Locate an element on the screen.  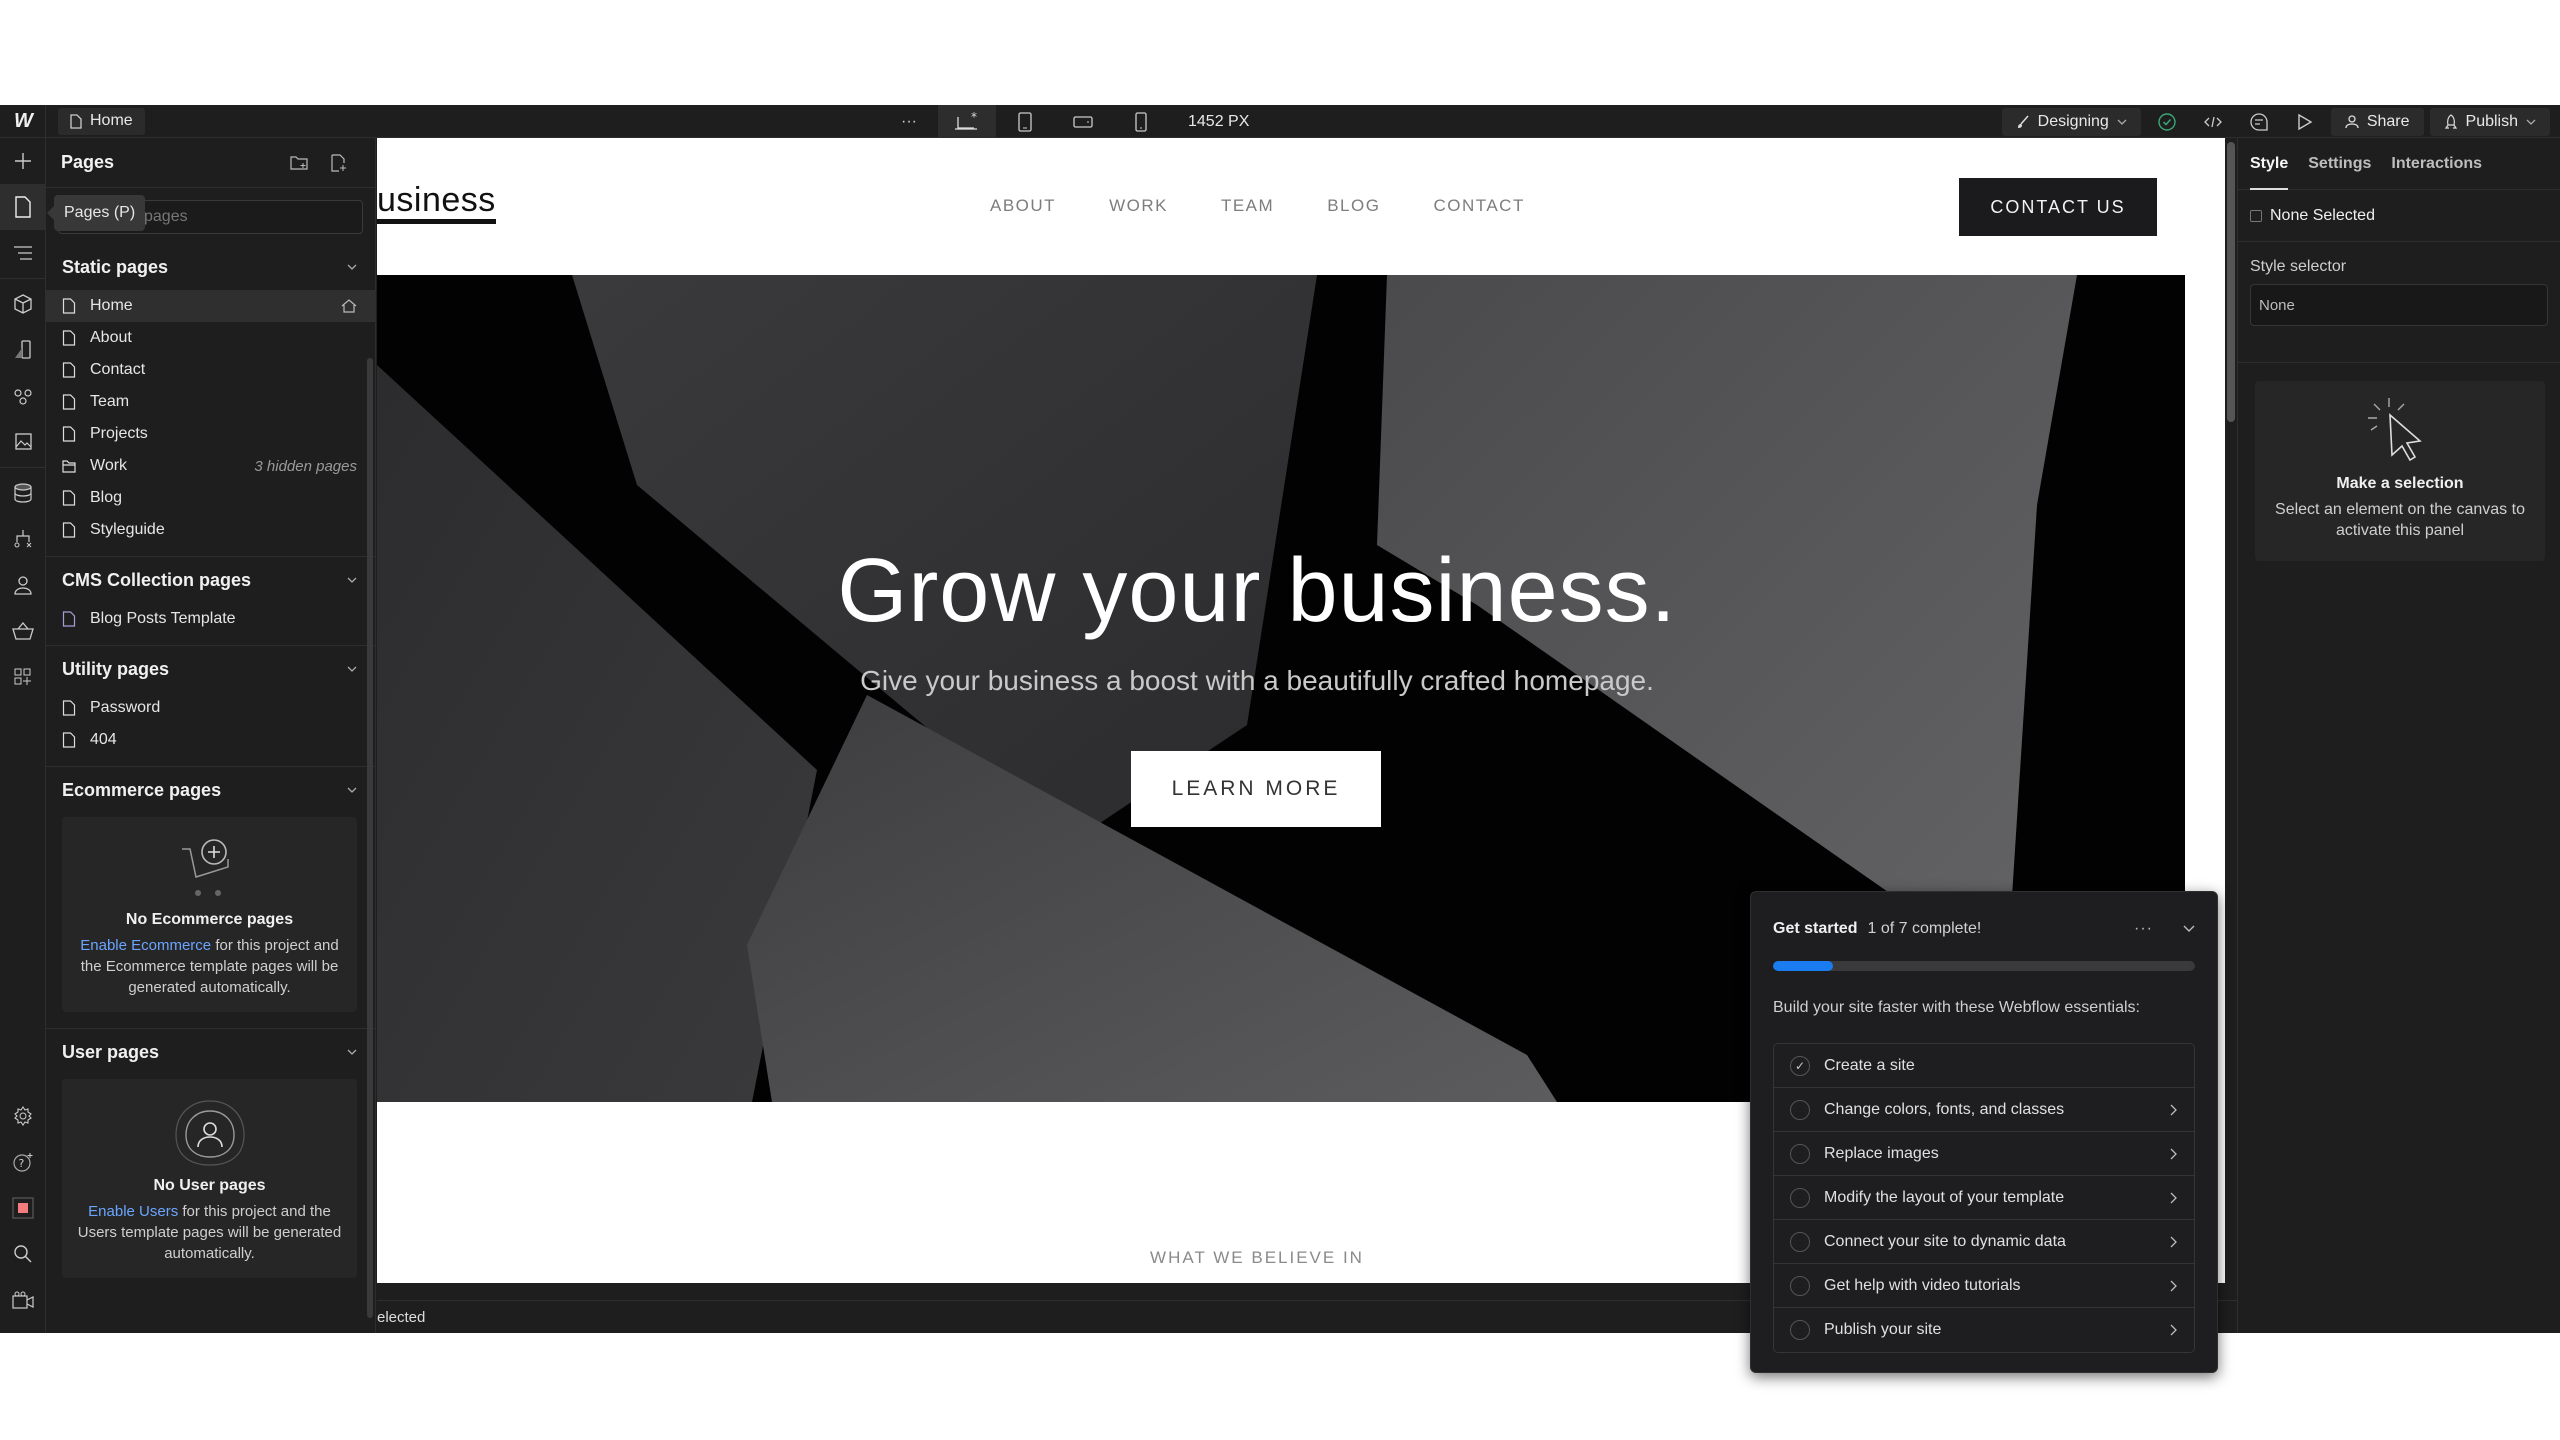
mobile-landscape-icon is located at coordinates (1083, 121).